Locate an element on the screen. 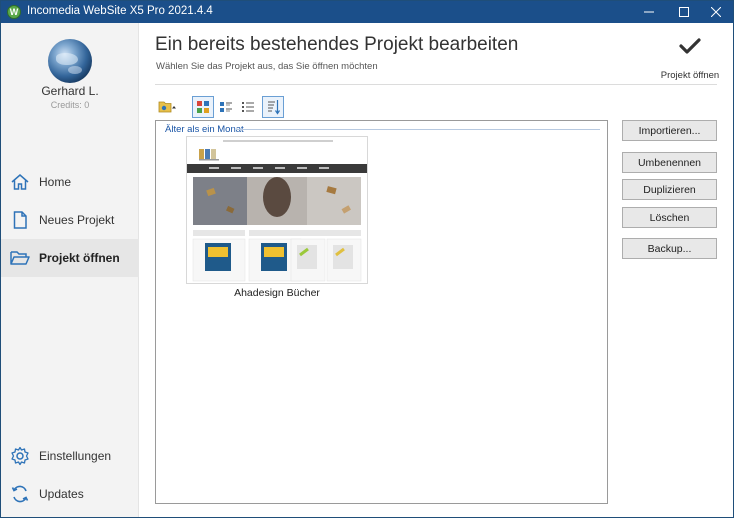 The image size is (734, 518). sort-icon is located at coordinates (274, 107).